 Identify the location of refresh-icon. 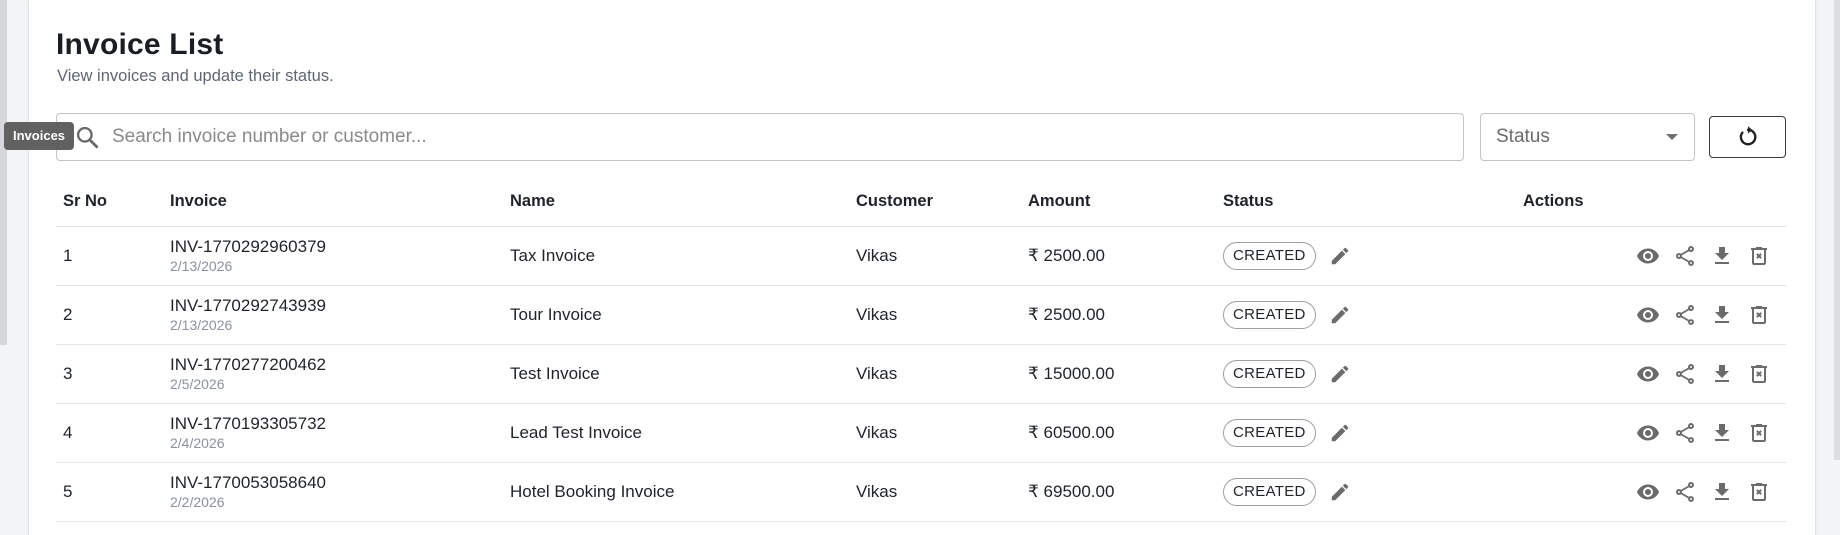
(1748, 137).